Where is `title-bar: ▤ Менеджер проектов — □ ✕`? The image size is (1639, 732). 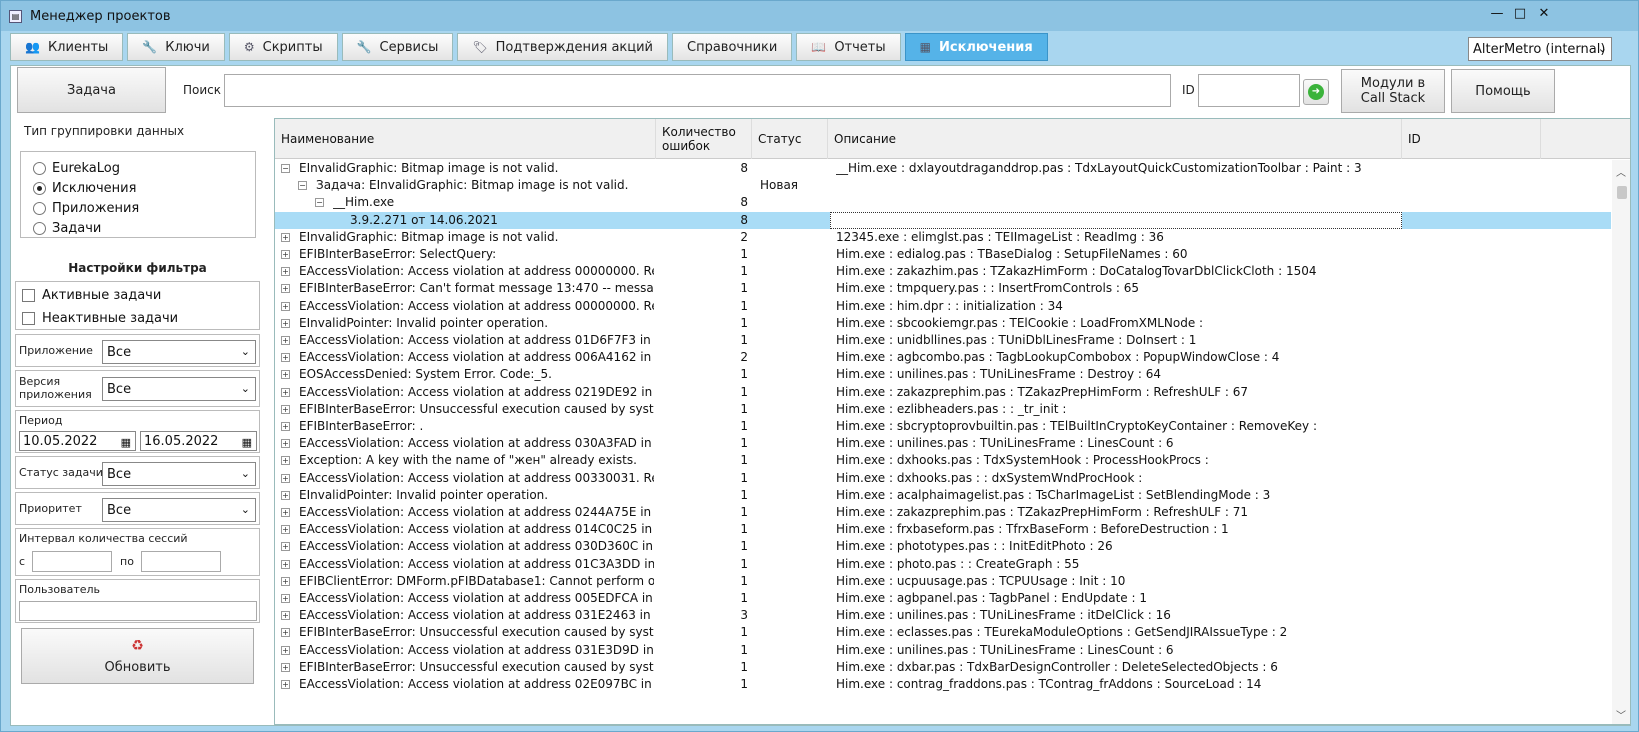 title-bar: ▤ Менеджер проектов — □ ✕ is located at coordinates (819, 16).